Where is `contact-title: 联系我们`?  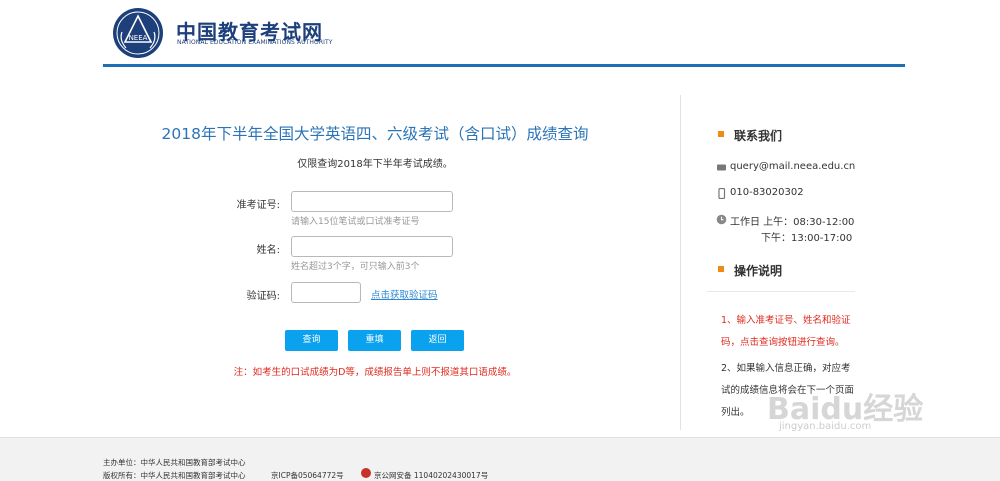
contact-title: 联系我们 is located at coordinates (758, 136).